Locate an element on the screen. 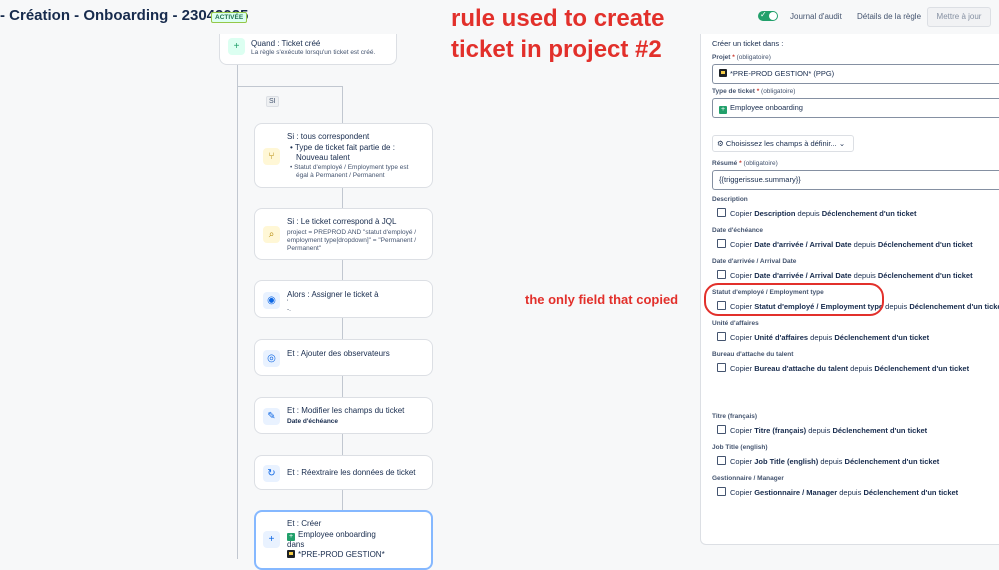 This screenshot has width=999, height=570. create-title: Et : Créer is located at coordinates (304, 523).